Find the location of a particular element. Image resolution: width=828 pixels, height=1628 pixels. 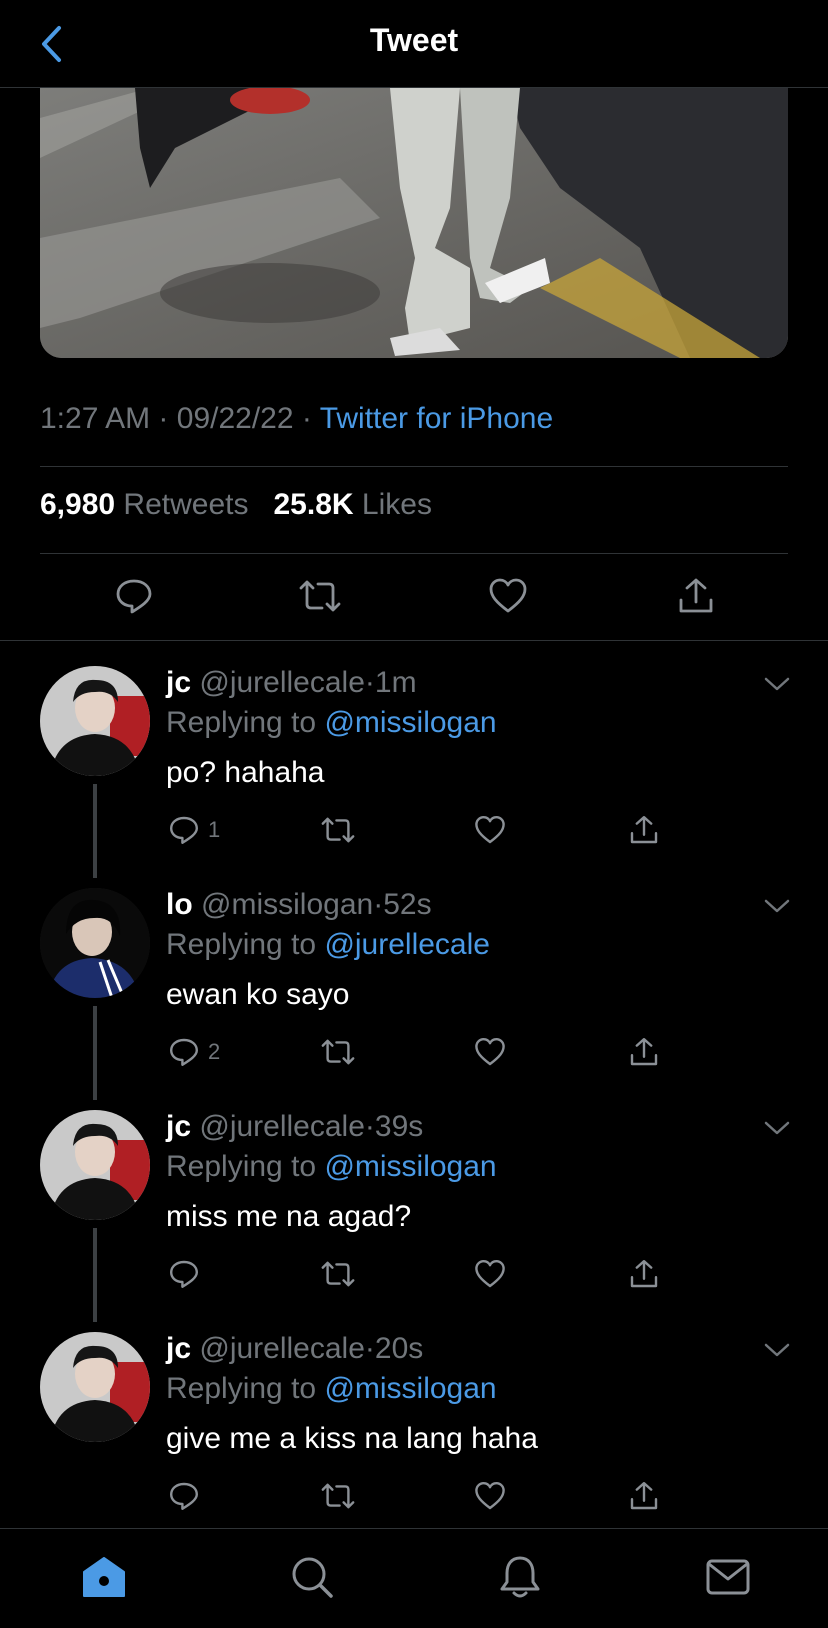

mention-link: @jurellecale is located at coordinates (407, 944).